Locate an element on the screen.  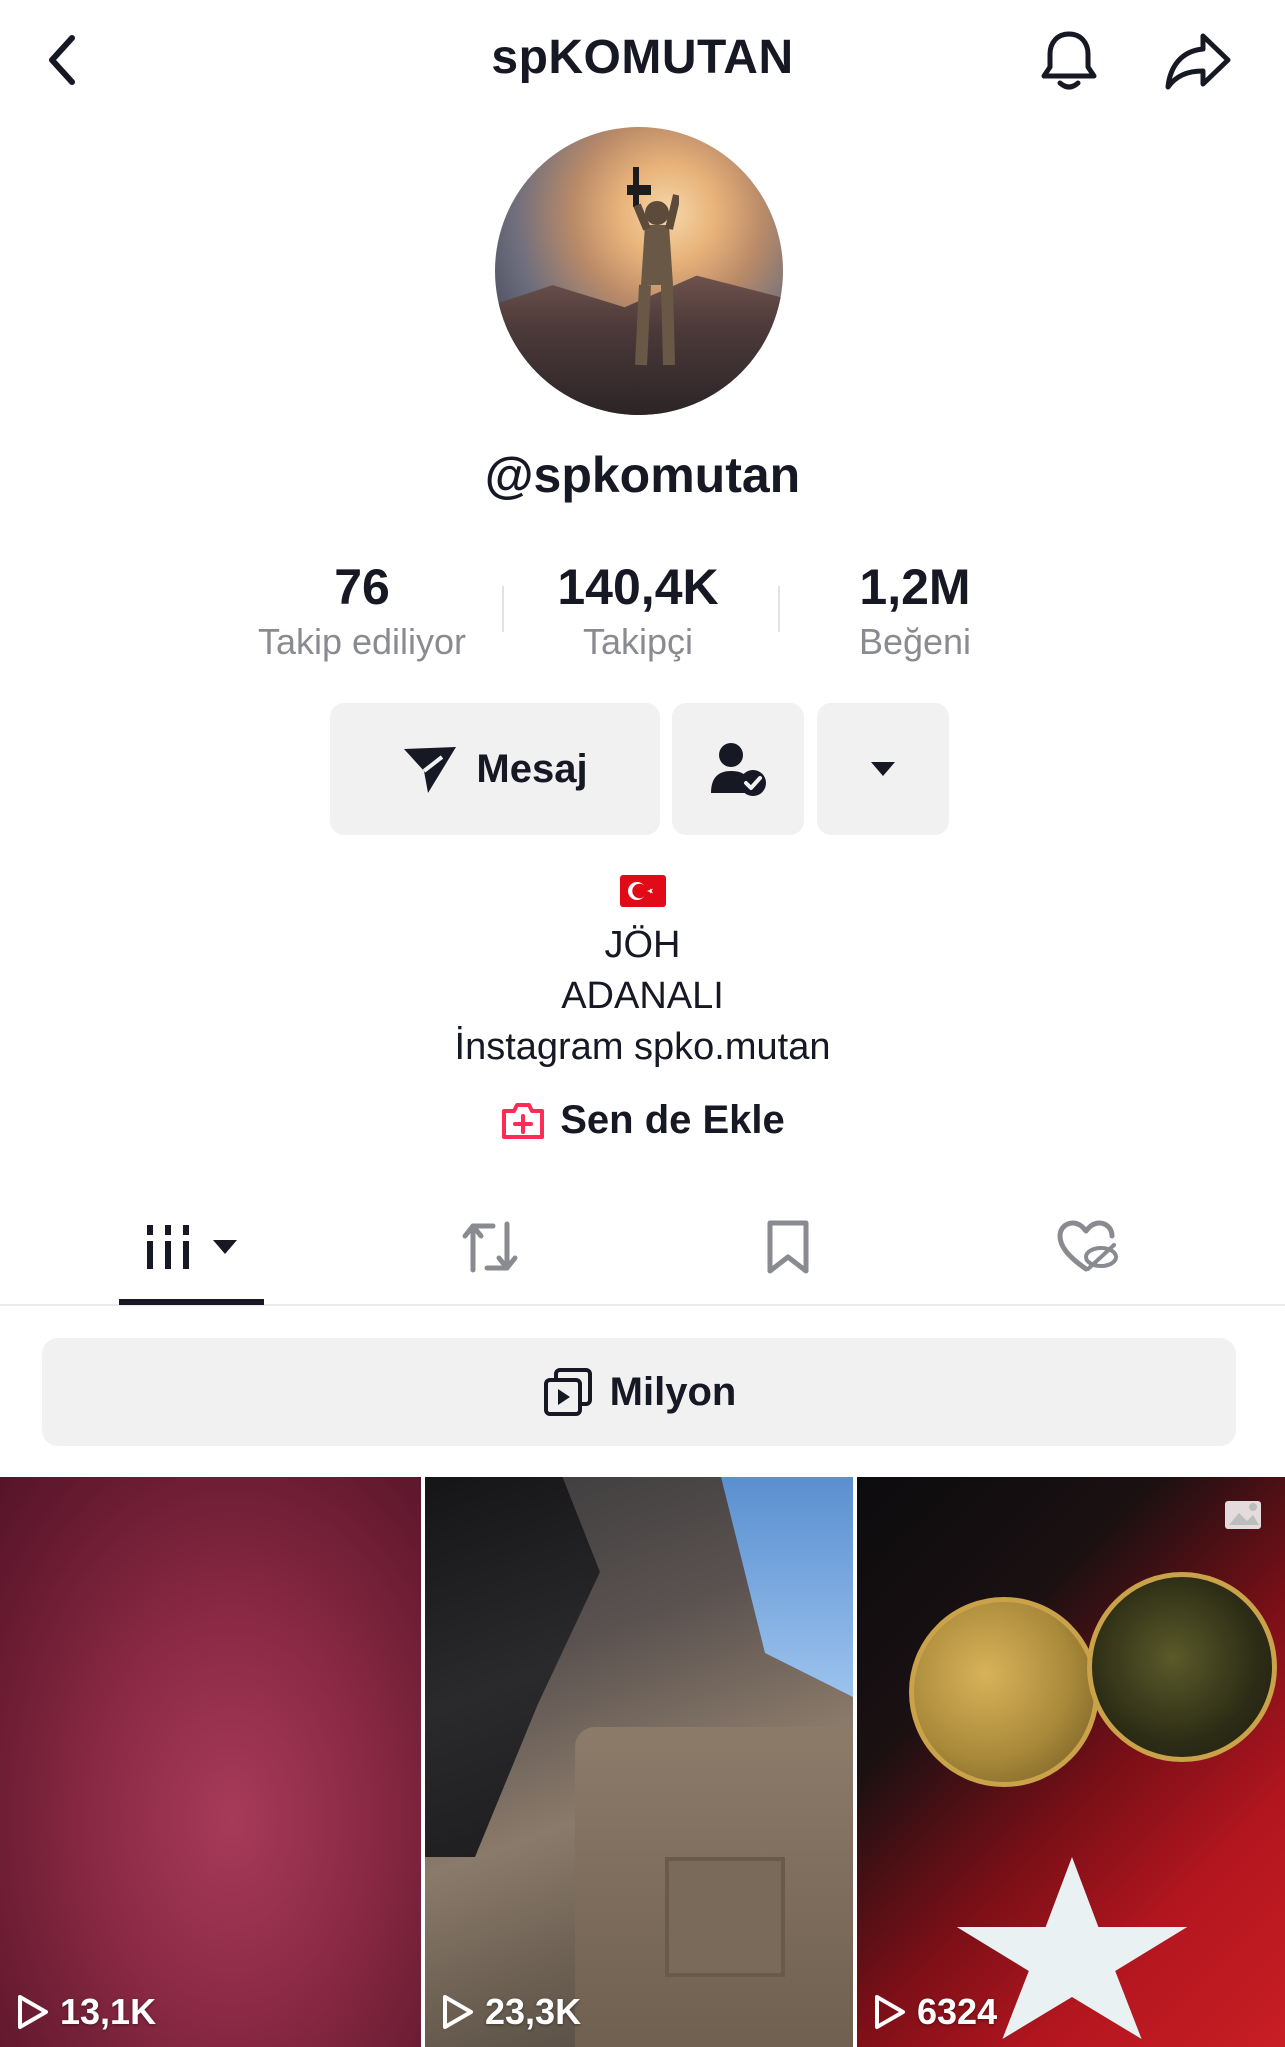
profile-avatar is located at coordinates (639, 271).